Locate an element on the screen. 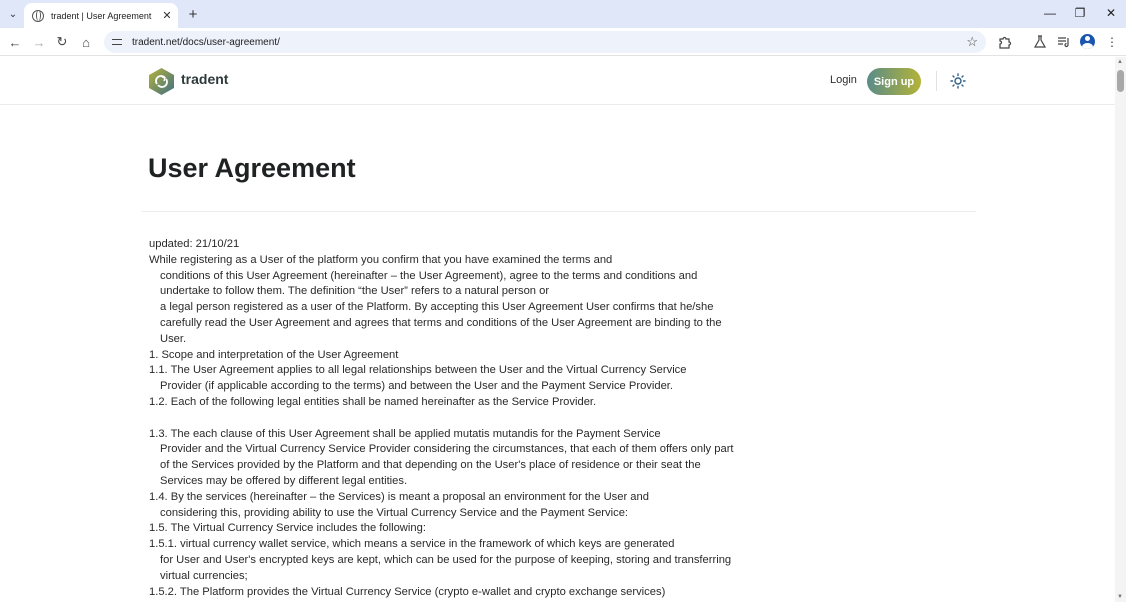 Image resolution: width=1126 pixels, height=602 pixels. header-divider is located at coordinates (936, 81).